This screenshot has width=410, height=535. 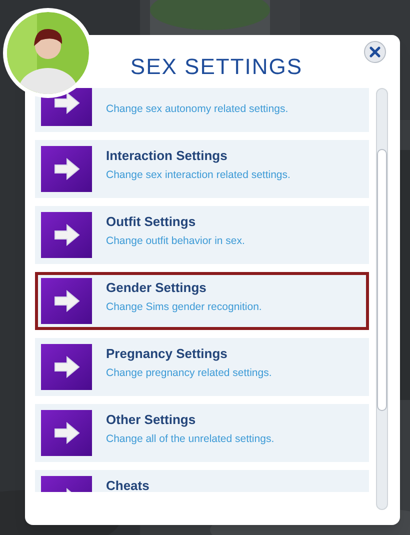 What do you see at coordinates (157, 288) in the screenshot?
I see `item-title: Gender Settings` at bounding box center [157, 288].